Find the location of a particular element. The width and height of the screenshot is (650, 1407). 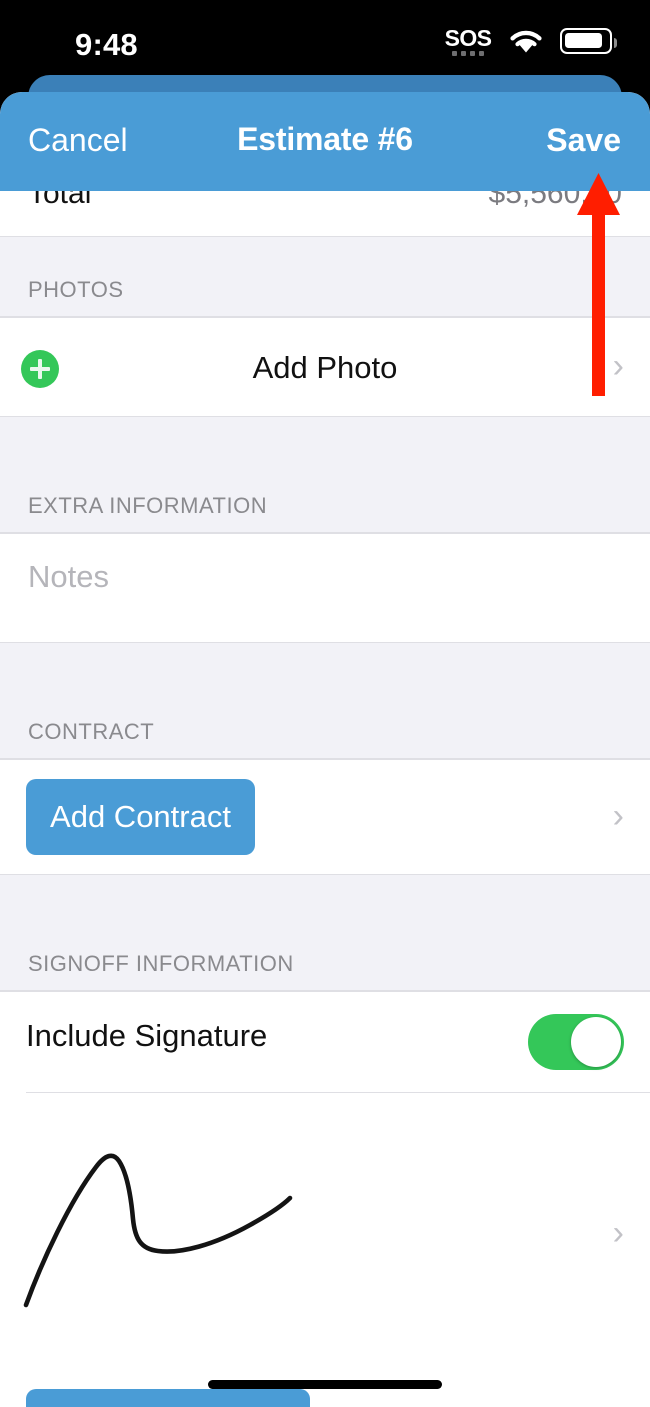

section-header-signoff-information: SIGNOFF INFORMATION is located at coordinates (325, 933).